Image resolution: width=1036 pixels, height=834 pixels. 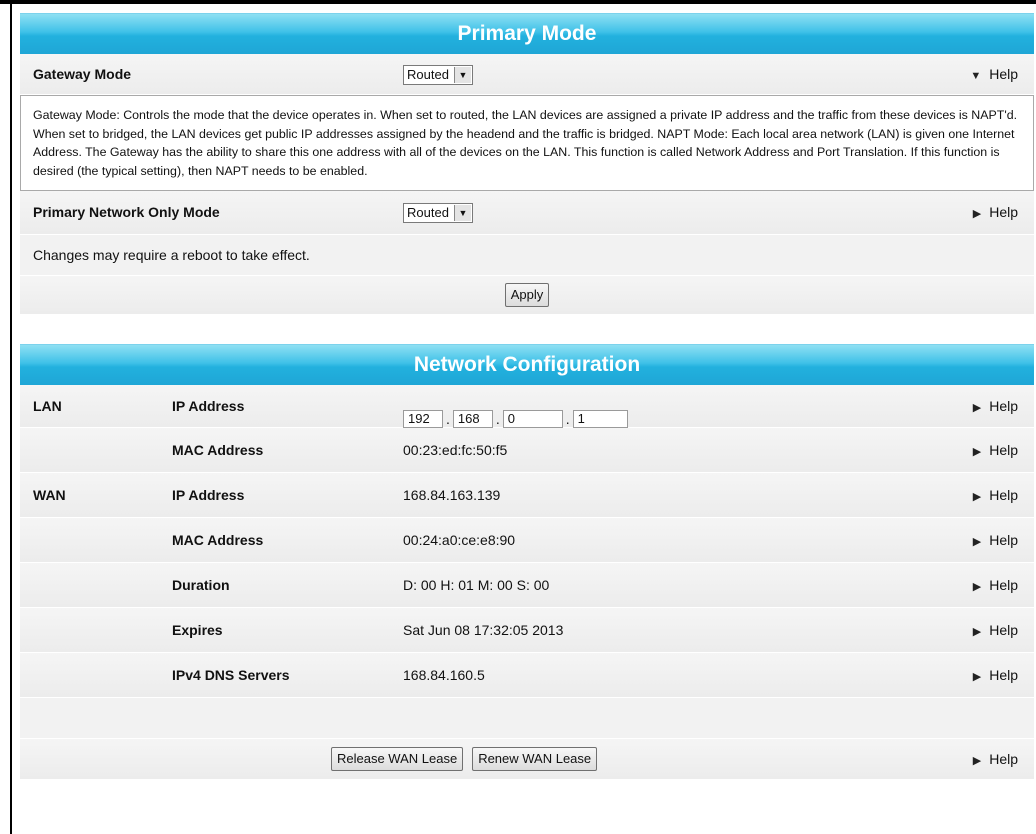 I want to click on gateway-mode-row: Gateway Mode Routed ▼ ▼ Help, so click(x=527, y=74).